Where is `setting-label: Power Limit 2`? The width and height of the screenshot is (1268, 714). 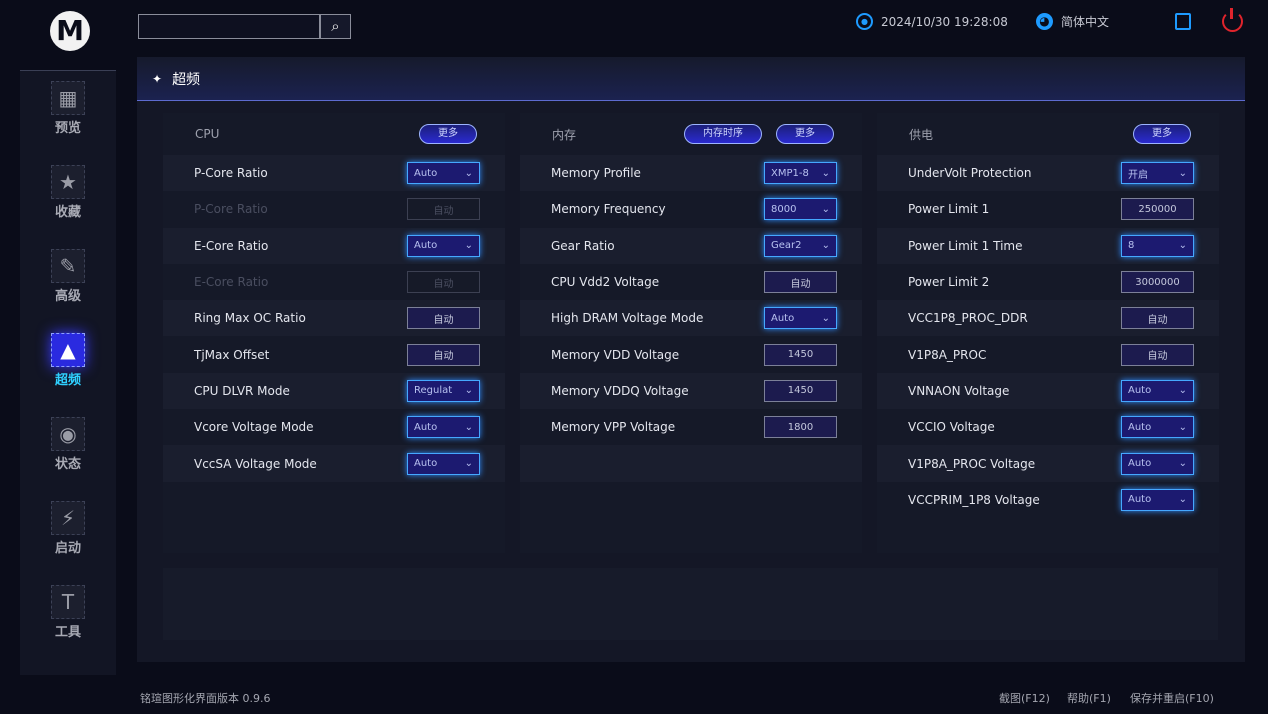
setting-label: Power Limit 2 is located at coordinates (949, 282).